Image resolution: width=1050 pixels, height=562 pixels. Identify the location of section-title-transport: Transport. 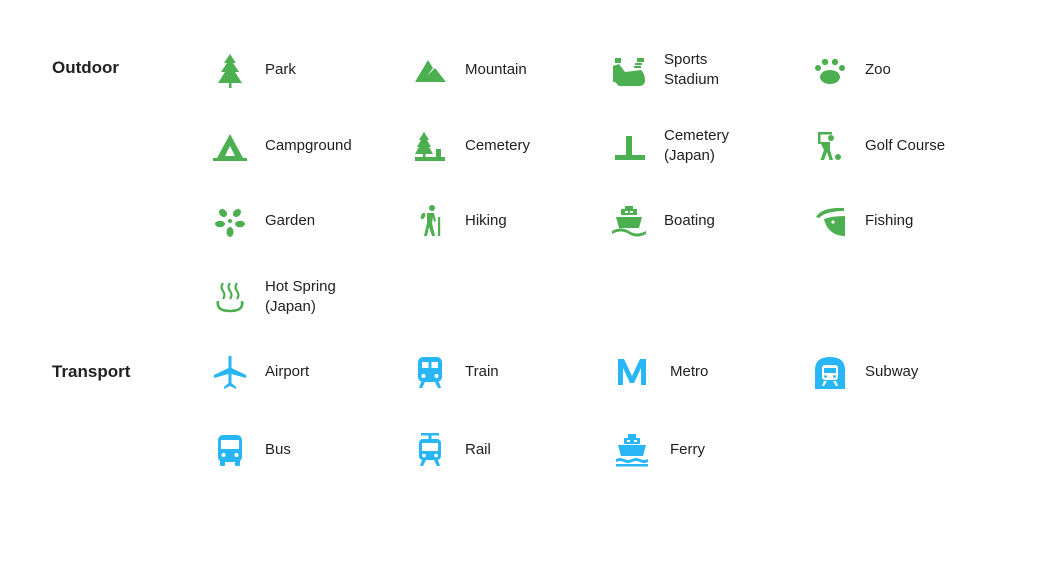
(91, 371).